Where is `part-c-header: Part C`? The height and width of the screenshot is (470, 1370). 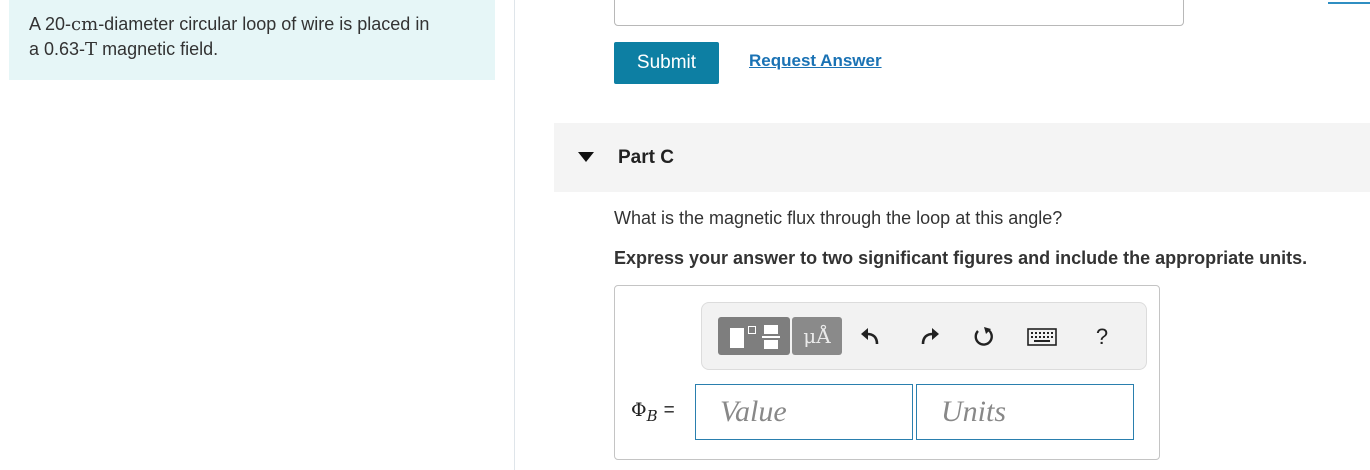 part-c-header: Part C is located at coordinates (962, 157).